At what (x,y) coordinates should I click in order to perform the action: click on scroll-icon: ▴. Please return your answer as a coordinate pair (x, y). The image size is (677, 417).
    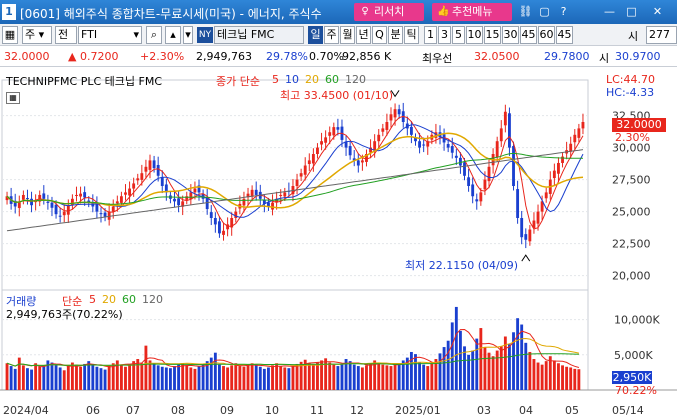
    Looking at the image, I should click on (173, 35).